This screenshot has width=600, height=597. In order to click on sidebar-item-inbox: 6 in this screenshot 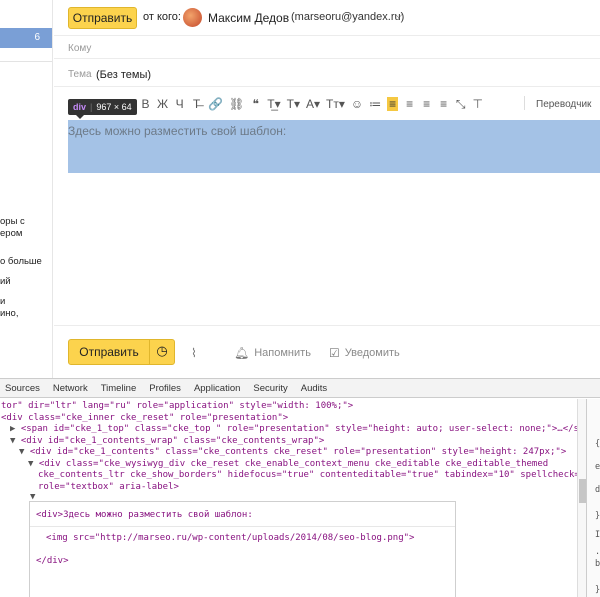, I will do `click(26, 38)`.